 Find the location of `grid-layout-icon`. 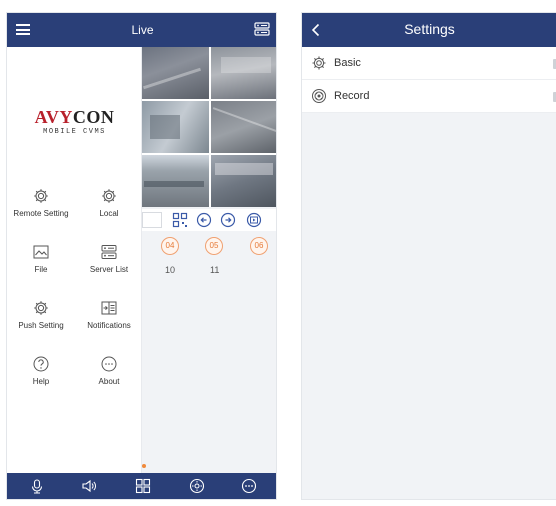

grid-layout-icon is located at coordinates (143, 486).